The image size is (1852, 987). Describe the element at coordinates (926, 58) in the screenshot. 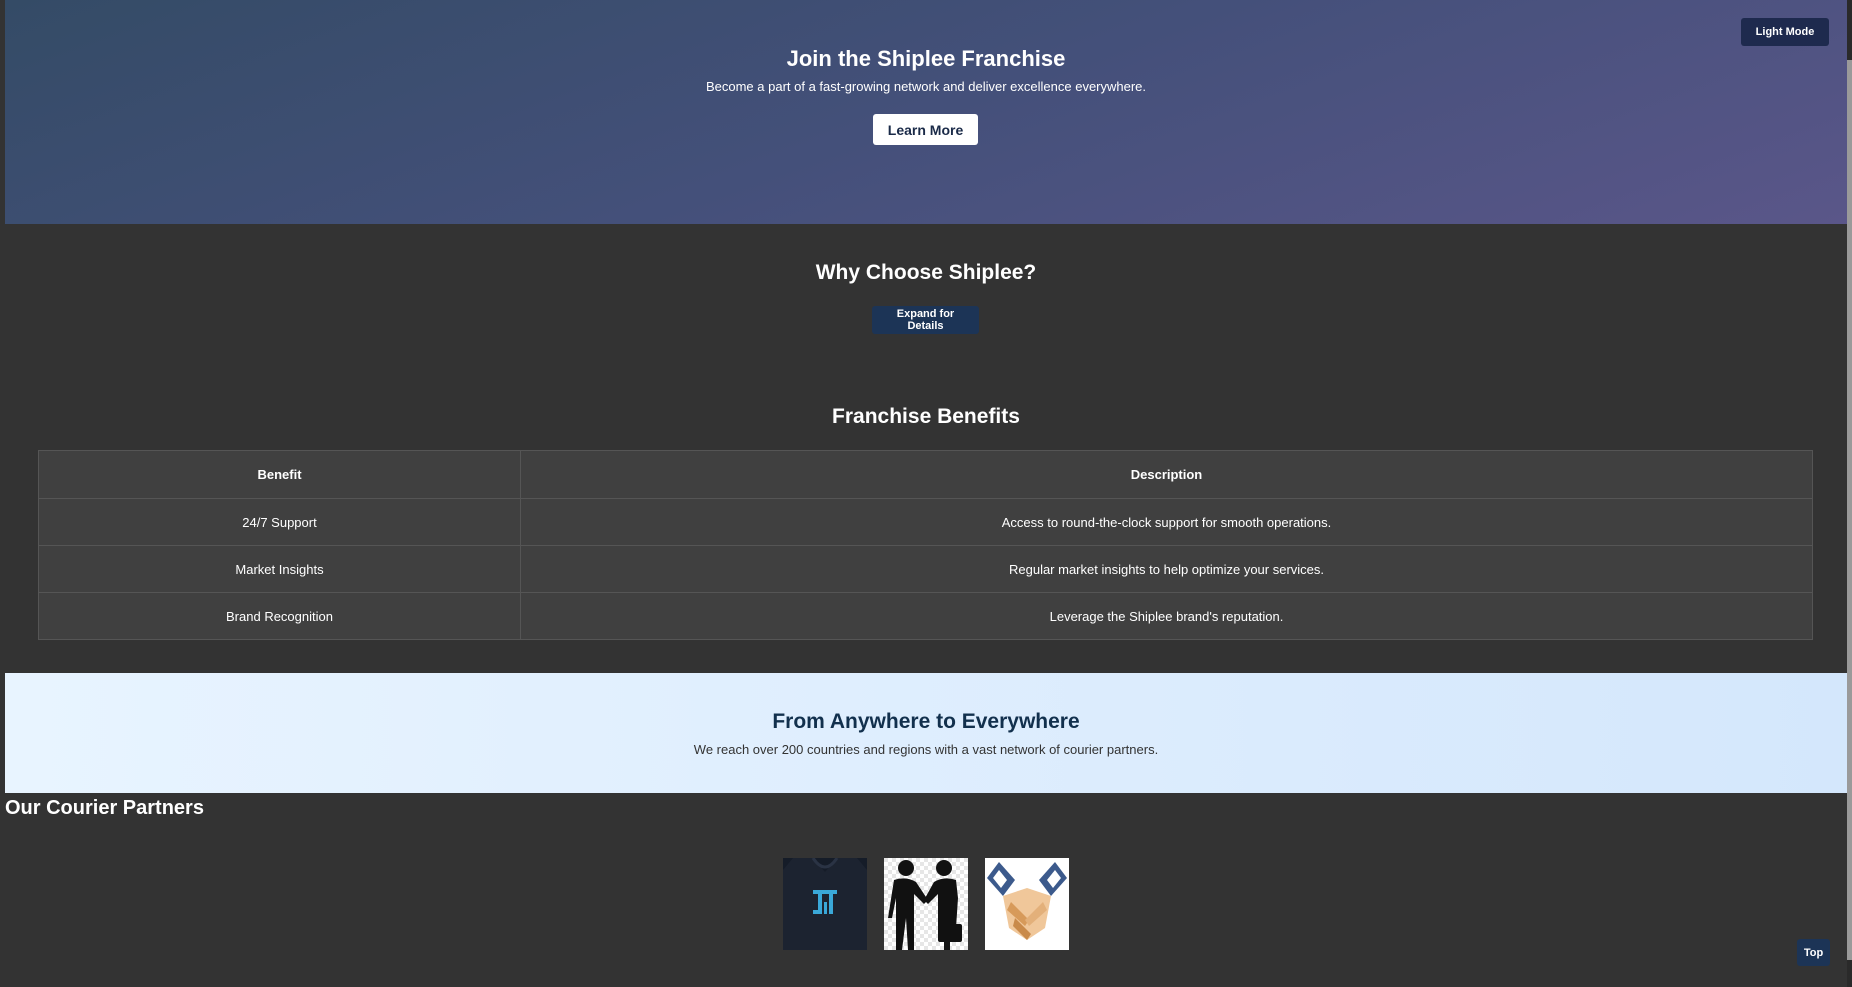

I see `hero-title: Join the Shiplee Franchise` at that location.